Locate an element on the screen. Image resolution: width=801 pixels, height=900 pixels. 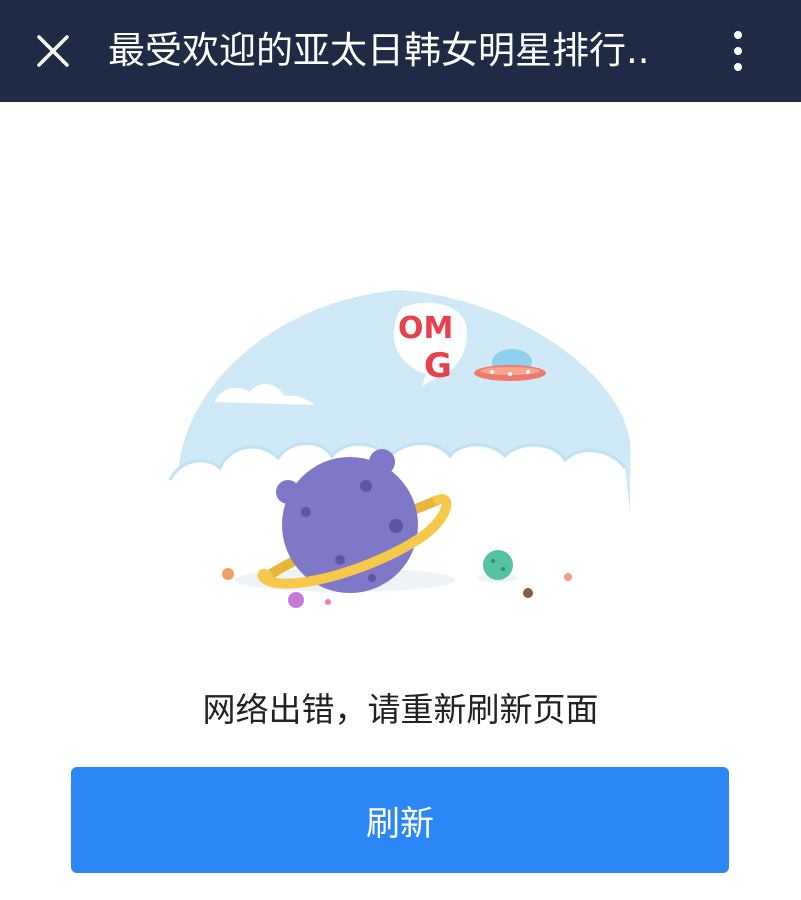
small-planet-green is located at coordinates (498, 566).